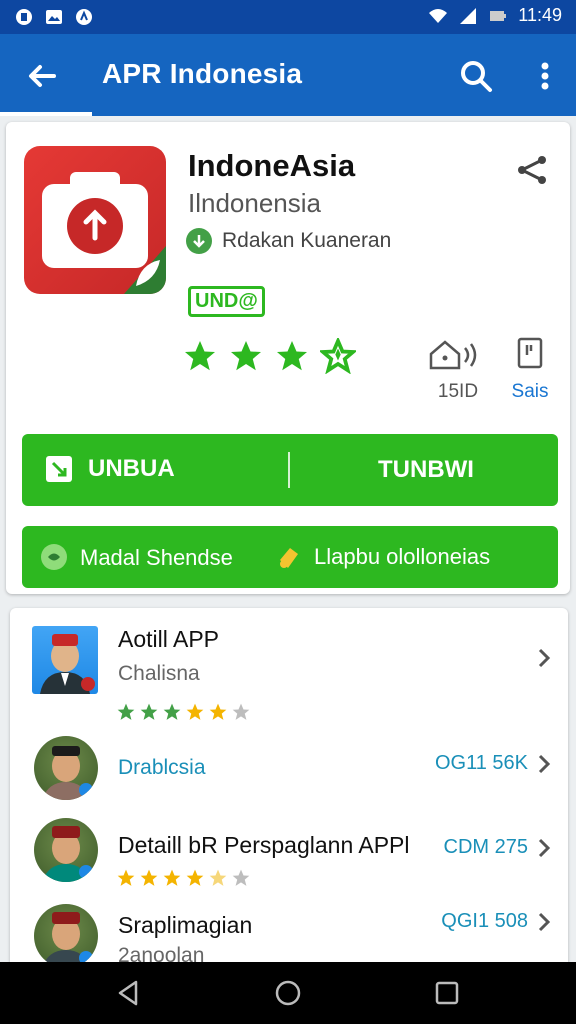 The height and width of the screenshot is (1024, 576). Describe the element at coordinates (438, 15) in the screenshot. I see `wifi-icon` at that location.